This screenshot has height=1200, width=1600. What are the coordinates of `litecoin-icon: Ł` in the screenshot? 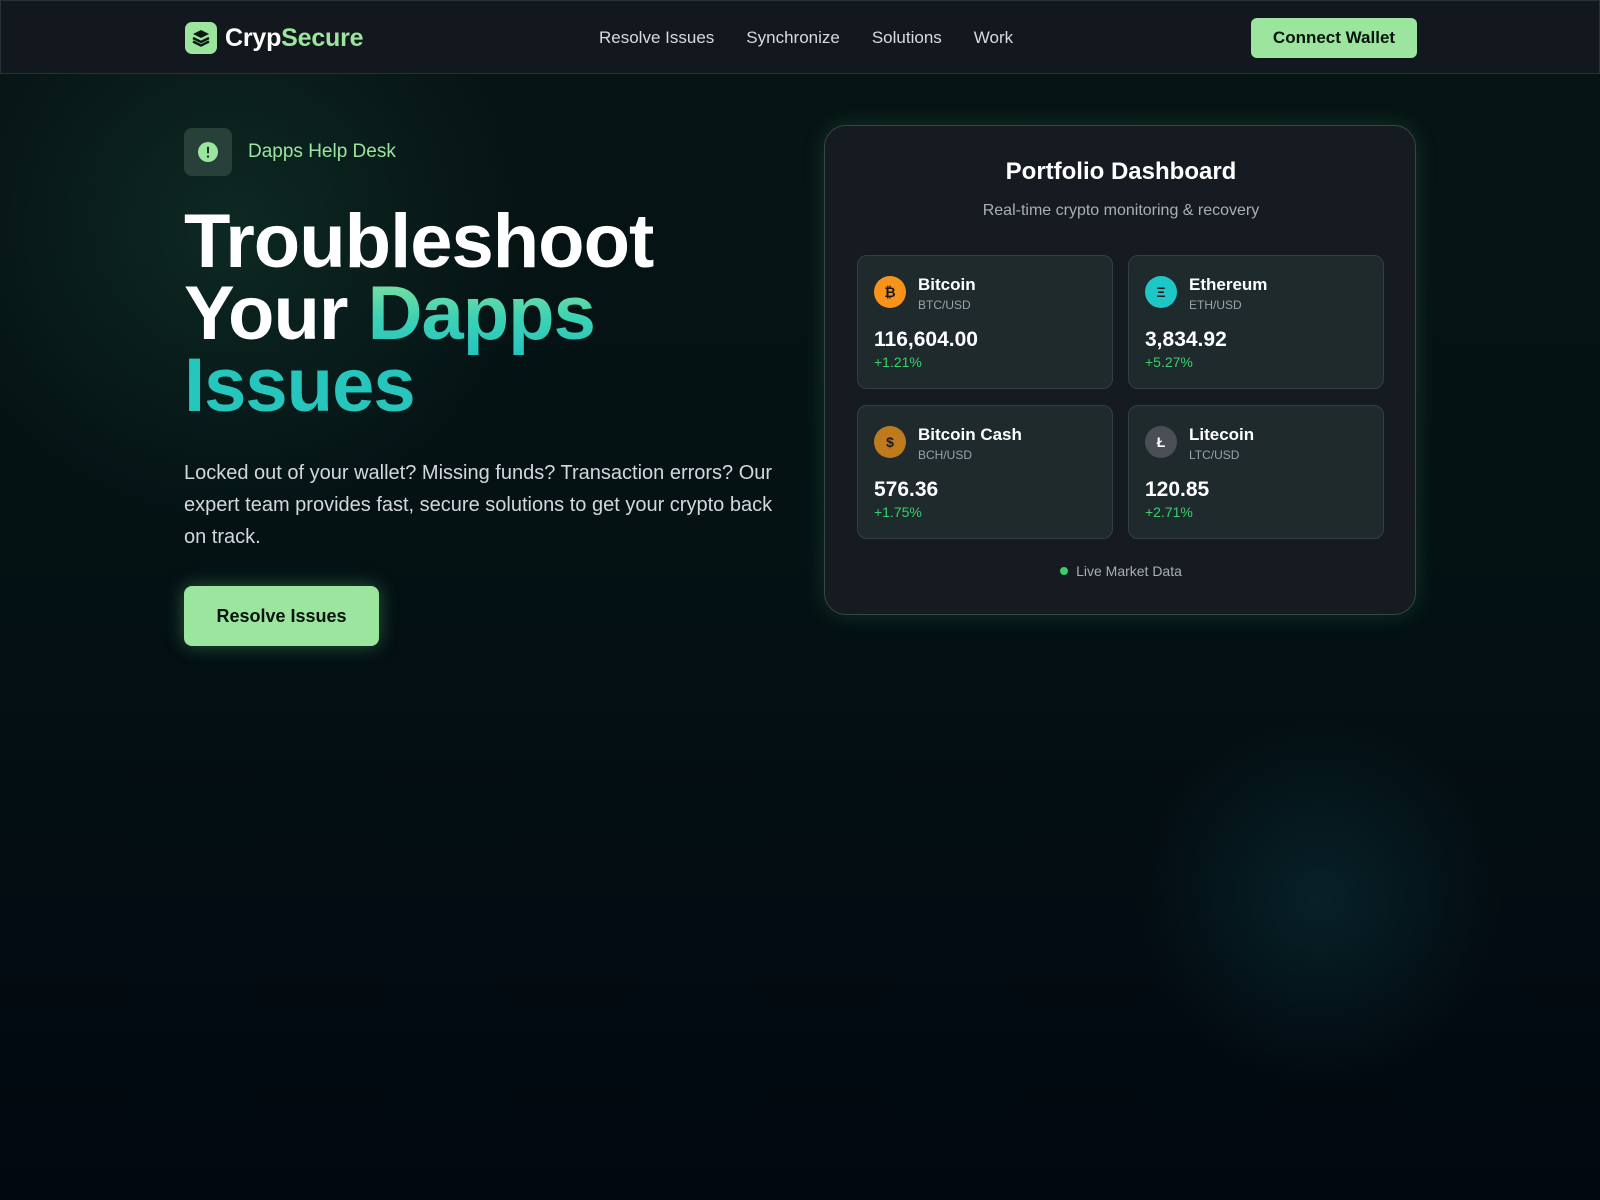 It's located at (1161, 442).